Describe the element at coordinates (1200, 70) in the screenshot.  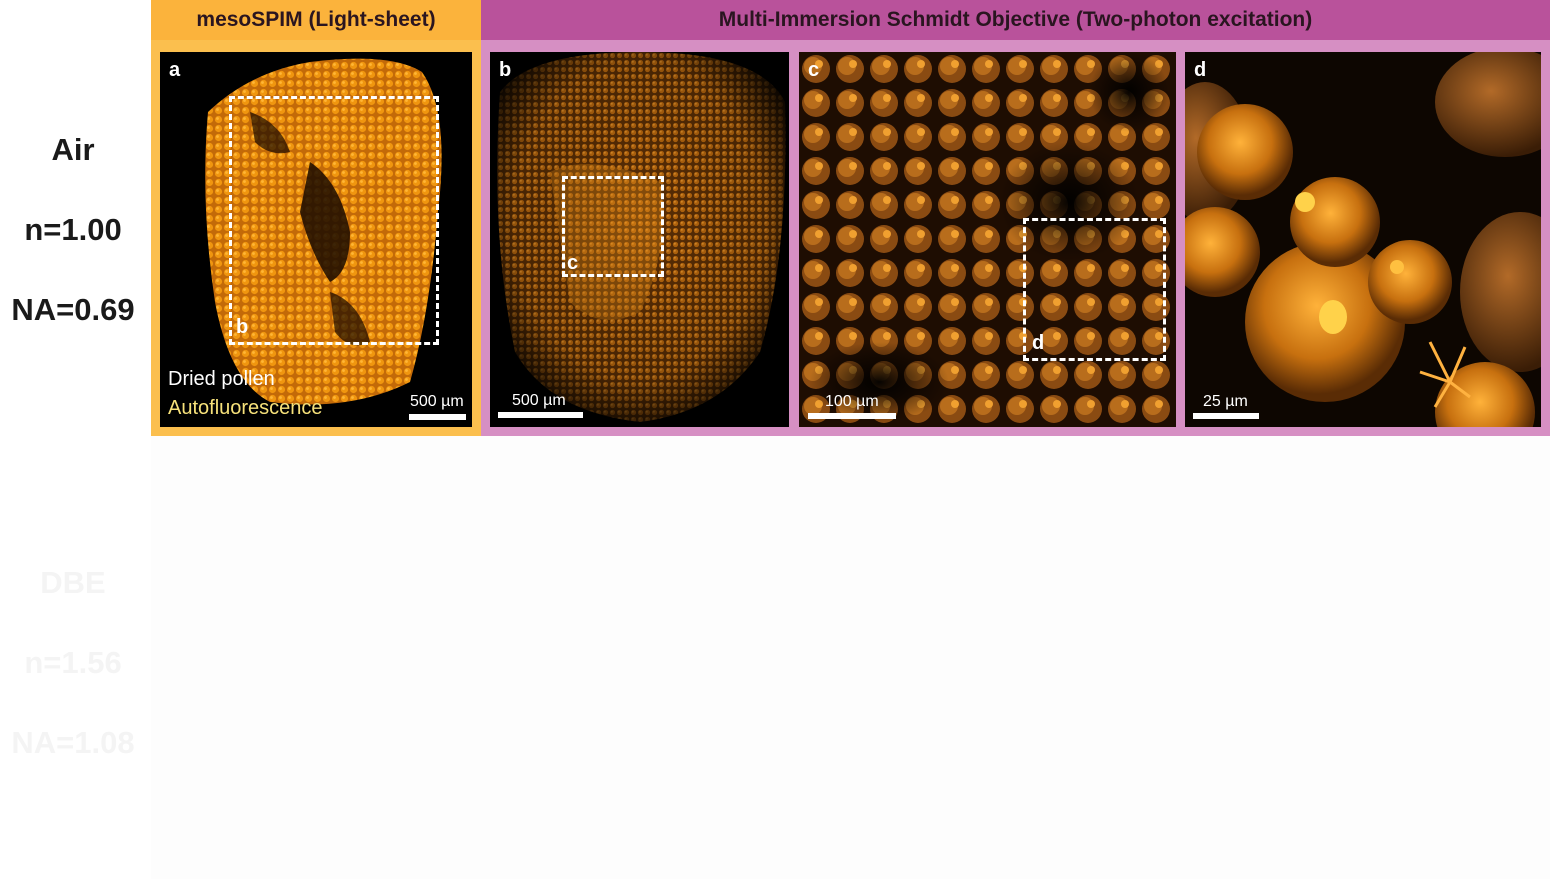
I see `panel-d-label: d` at that location.